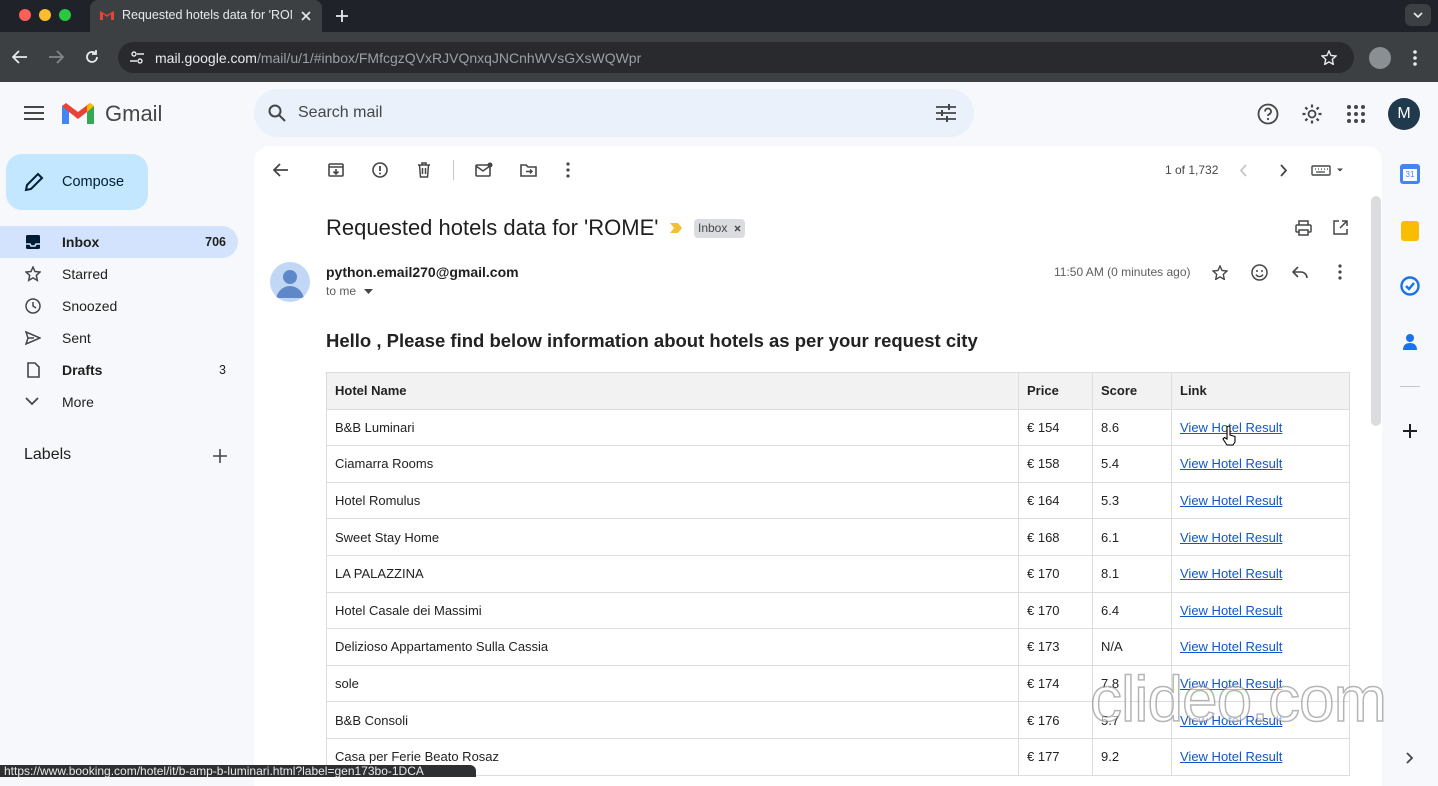 The image size is (1438, 786). I want to click on score-cell: 8.1, so click(1132, 573).